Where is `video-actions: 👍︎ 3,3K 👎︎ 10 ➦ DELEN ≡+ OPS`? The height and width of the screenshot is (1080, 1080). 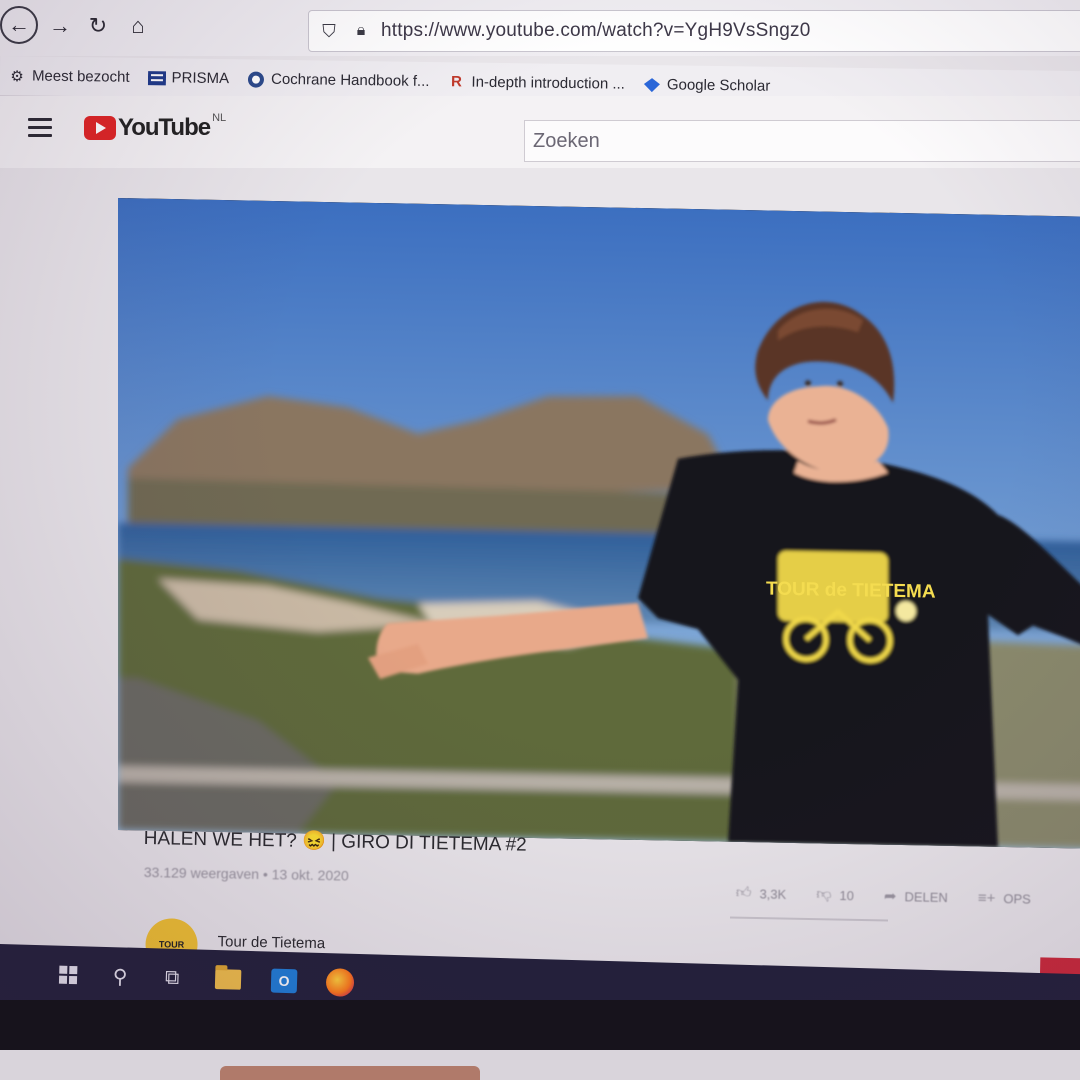 video-actions: 👍︎ 3,3K 👎︎ 10 ➦ DELEN ≡+ OPS is located at coordinates (883, 896).